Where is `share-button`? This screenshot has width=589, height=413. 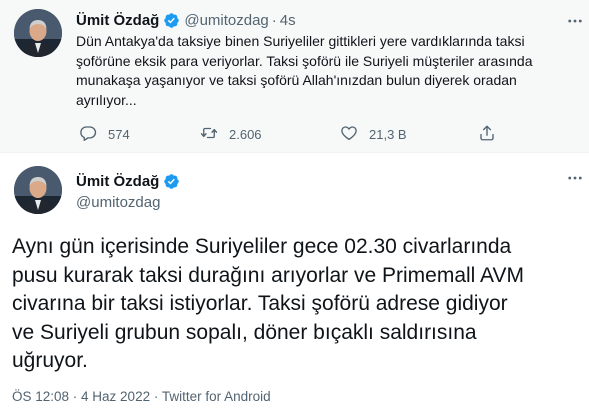
share-button is located at coordinates (487, 134).